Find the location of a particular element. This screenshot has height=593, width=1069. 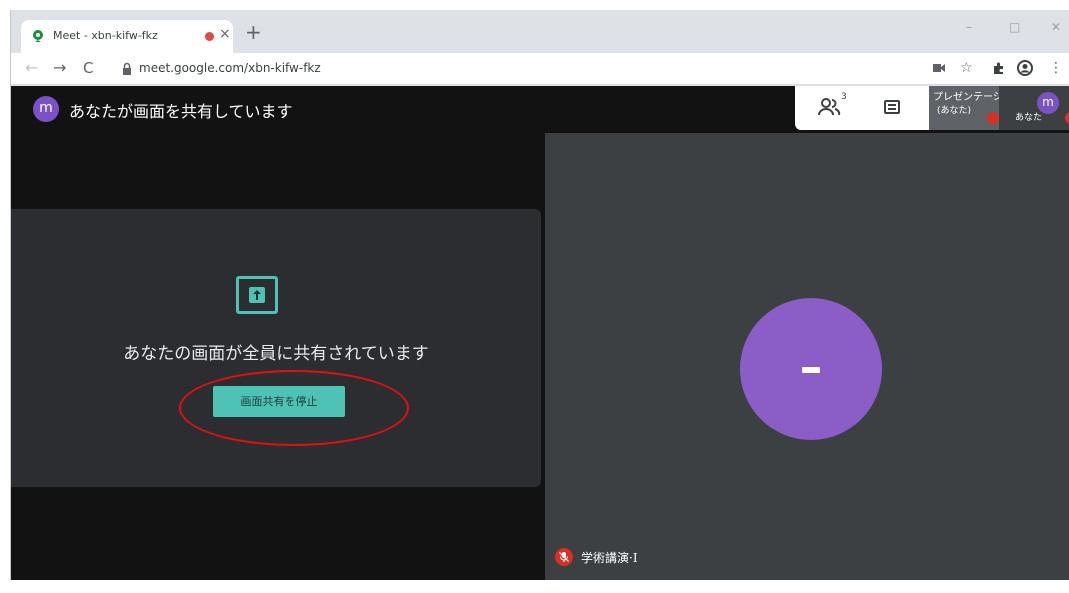

minimize-button: – is located at coordinates (969, 27).